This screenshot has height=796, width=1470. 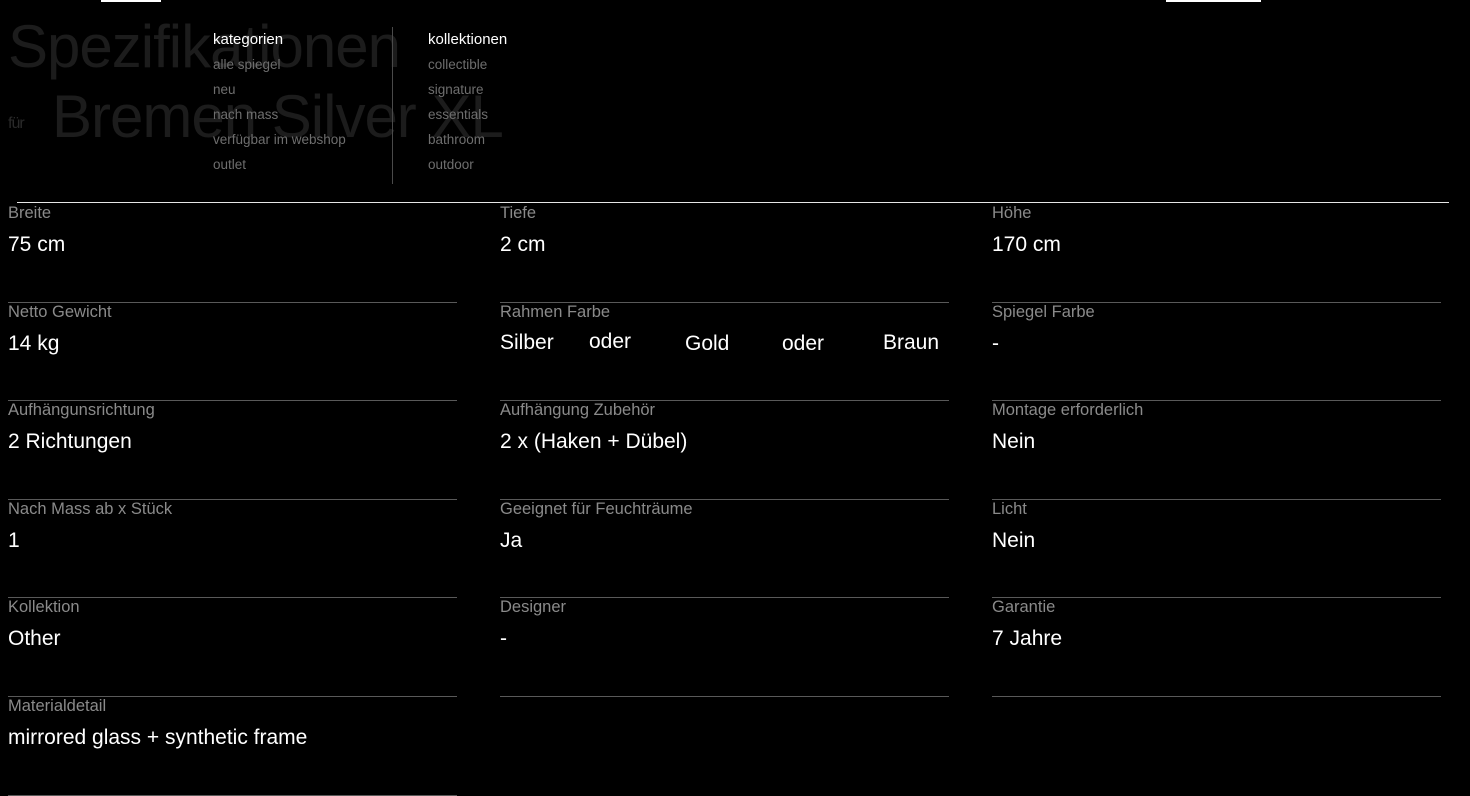 I want to click on spec-row: Breite 75 cm Tiefe 2 cm Höhe 170 cm, so click(x=733, y=253).